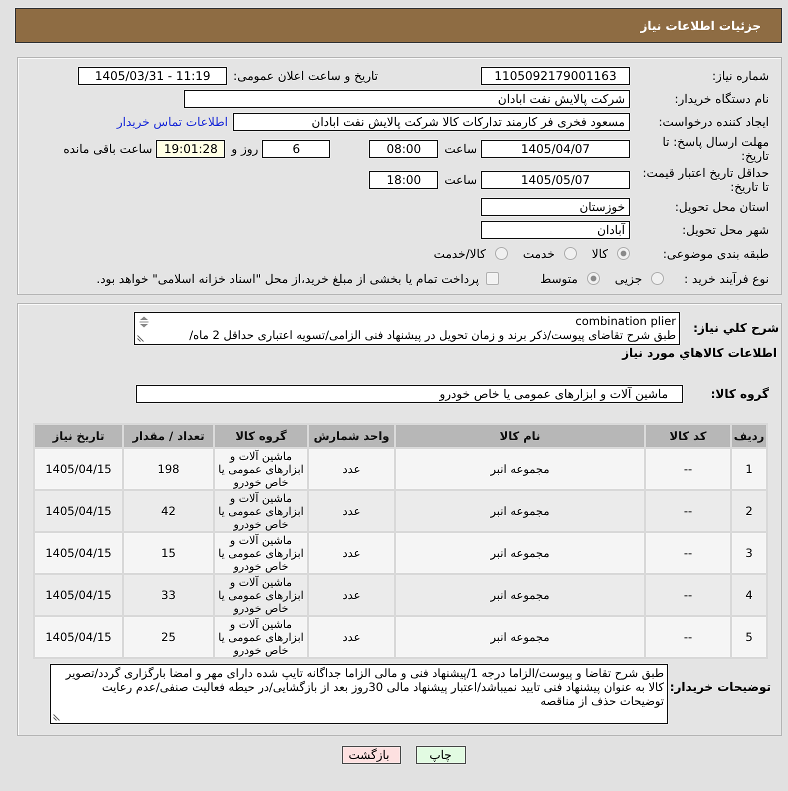  Describe the element at coordinates (740, 75) in the screenshot. I see `field-label: شماره نیاز:` at that location.